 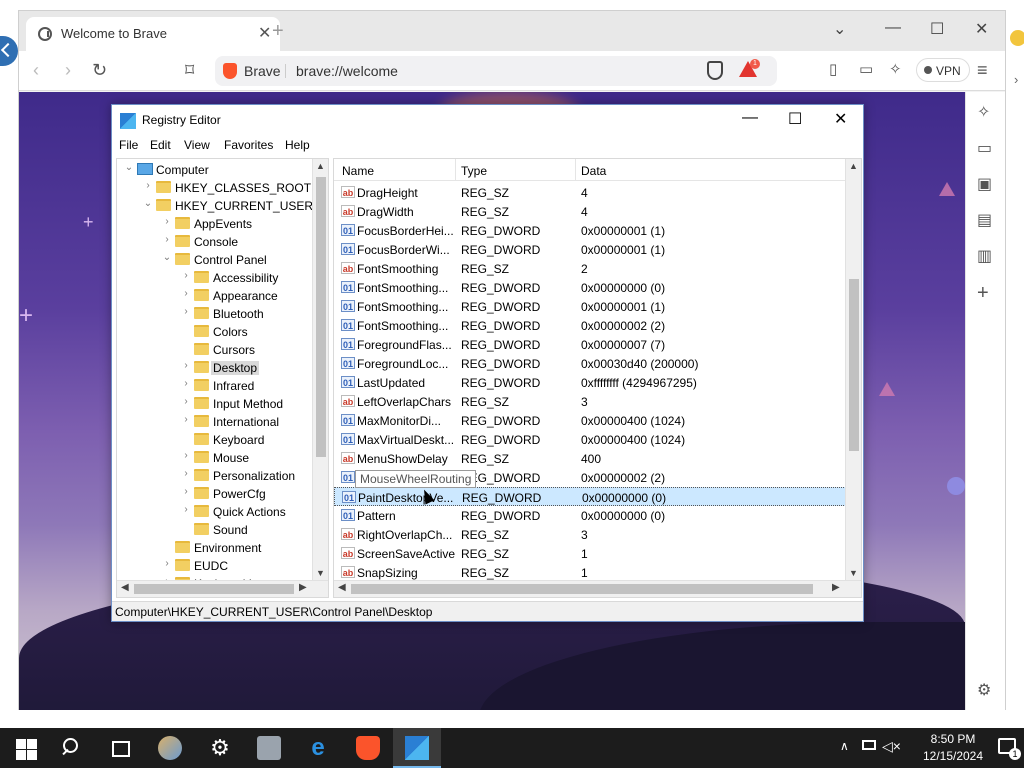 I want to click on tab-close-icon: ✕, so click(x=264, y=33).